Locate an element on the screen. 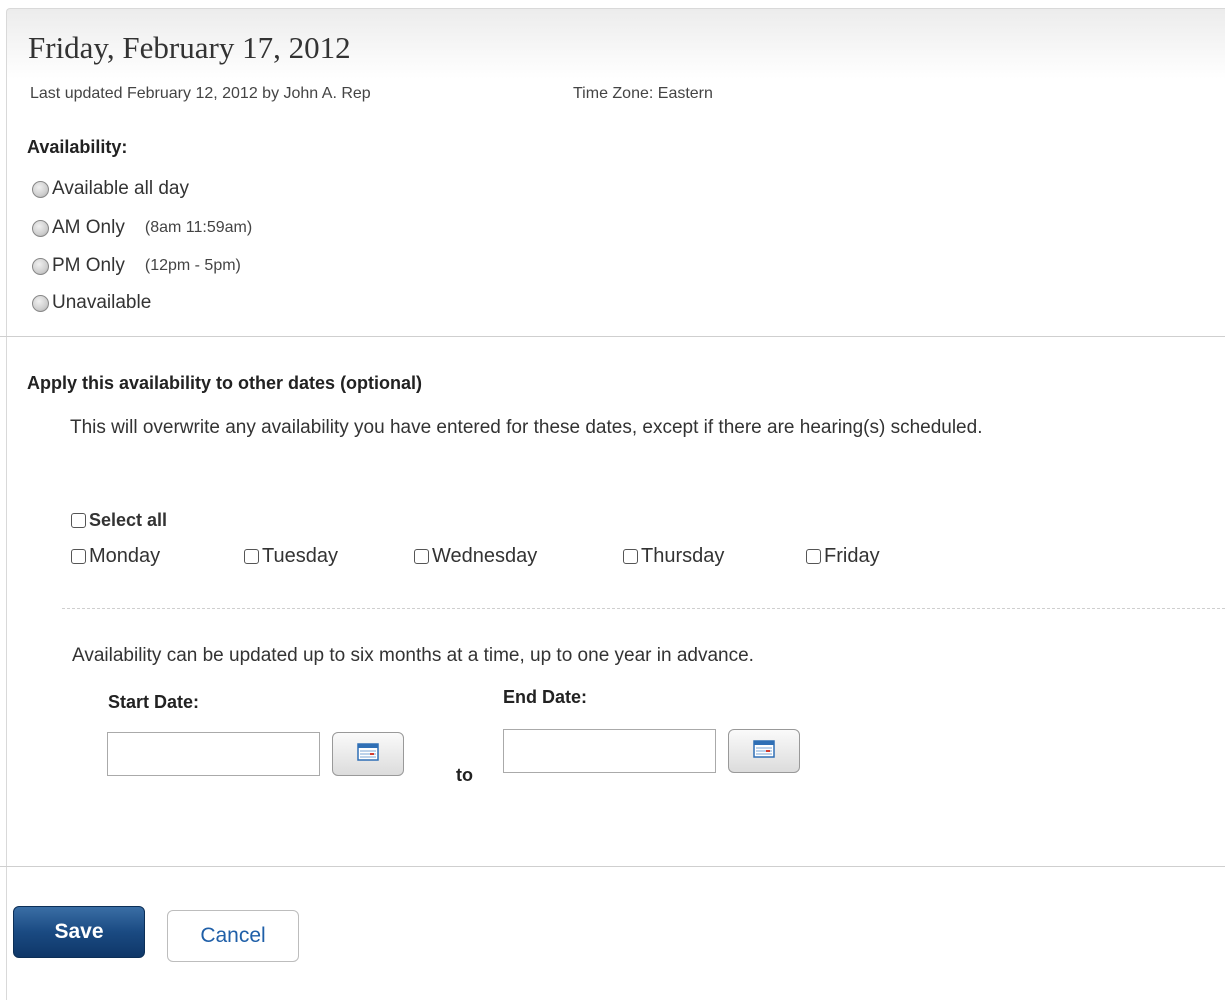  day-label: Thursday is located at coordinates (683, 556).